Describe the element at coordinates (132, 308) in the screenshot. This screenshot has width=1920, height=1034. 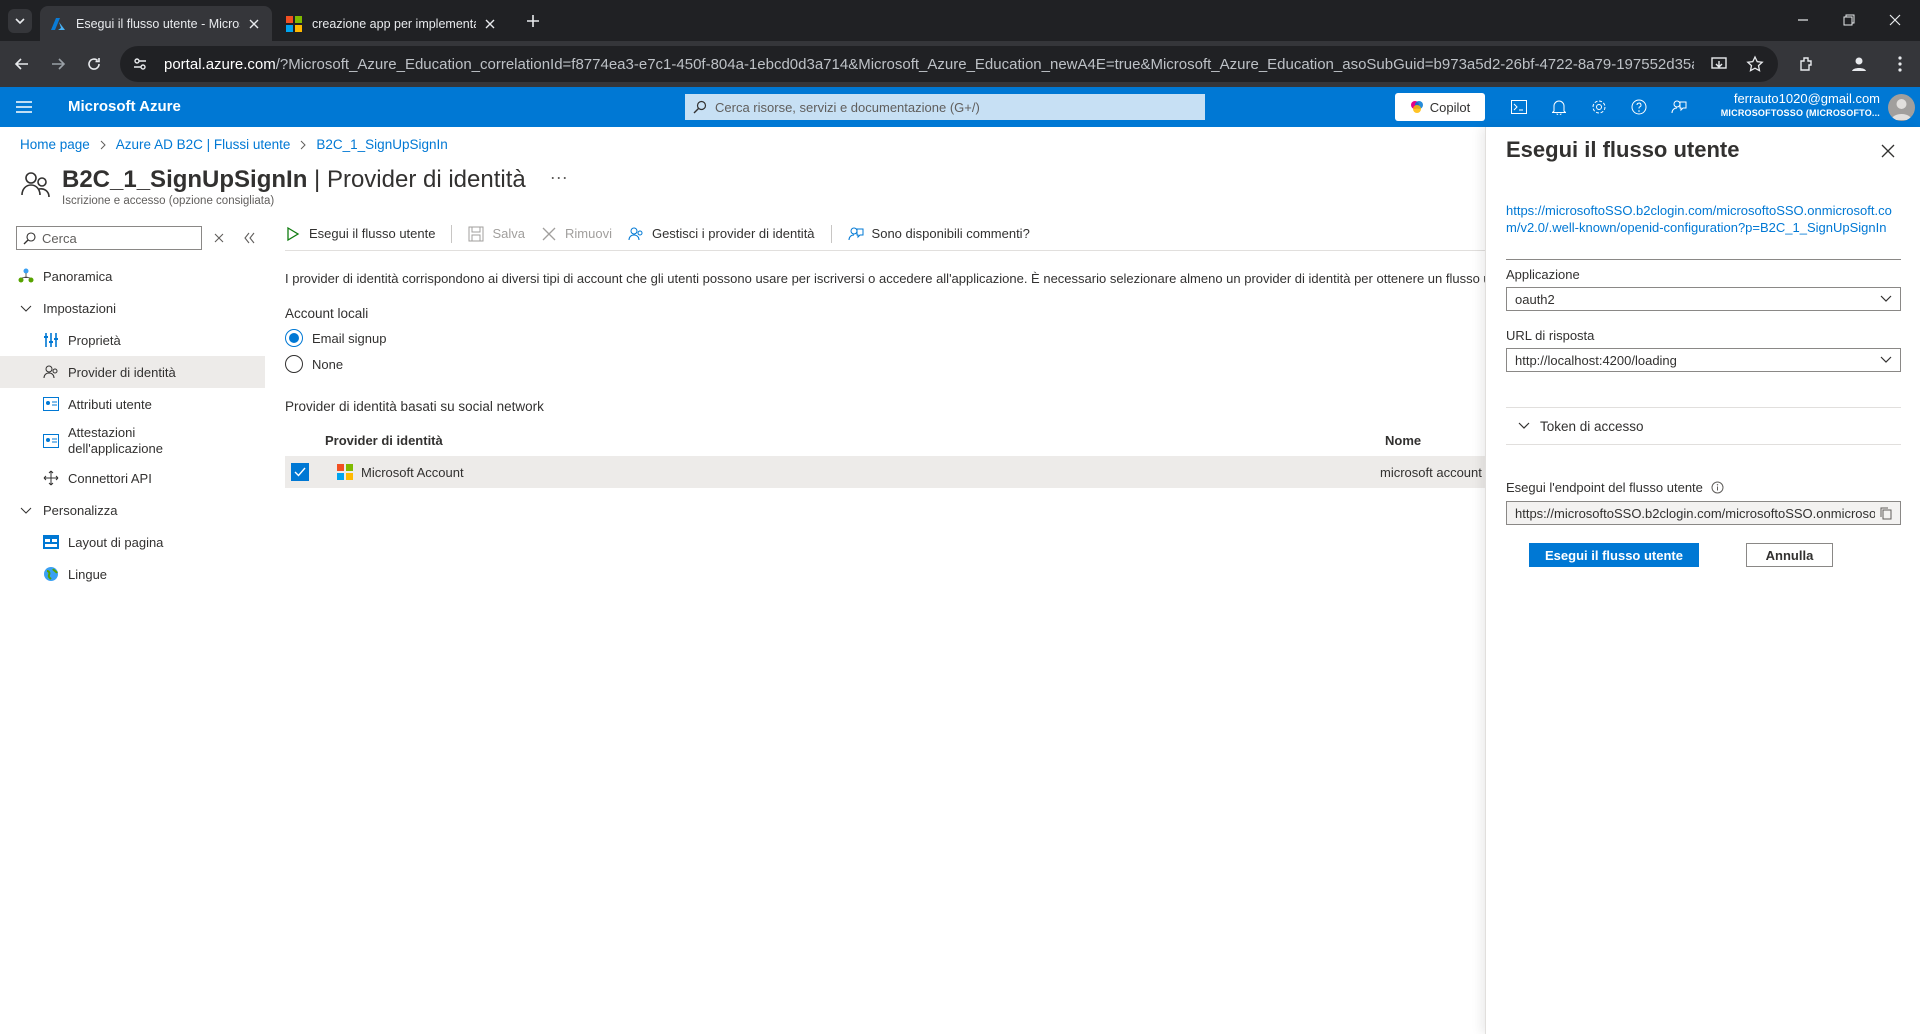
I see `nav-group-impostazioni: Impostazioni` at that location.